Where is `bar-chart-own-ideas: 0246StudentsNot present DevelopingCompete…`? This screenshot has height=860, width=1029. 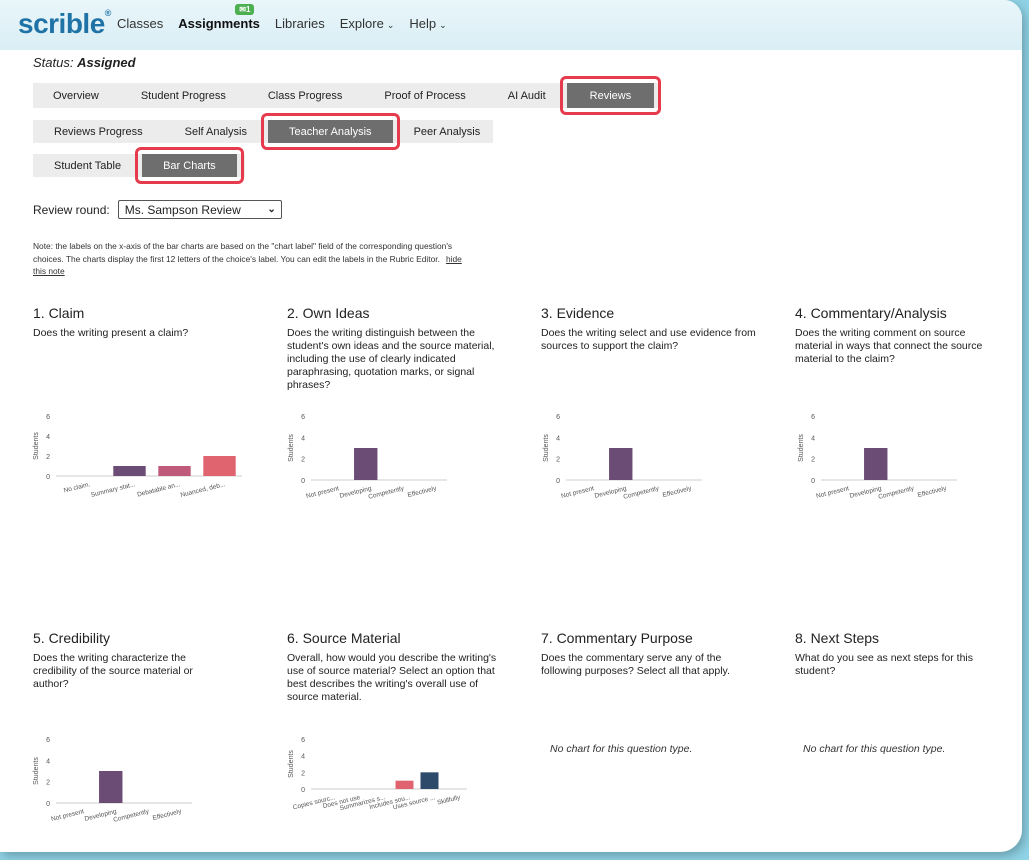 bar-chart-own-ideas: 0246StudentsNot present DevelopingCompete… is located at coordinates (367, 457).